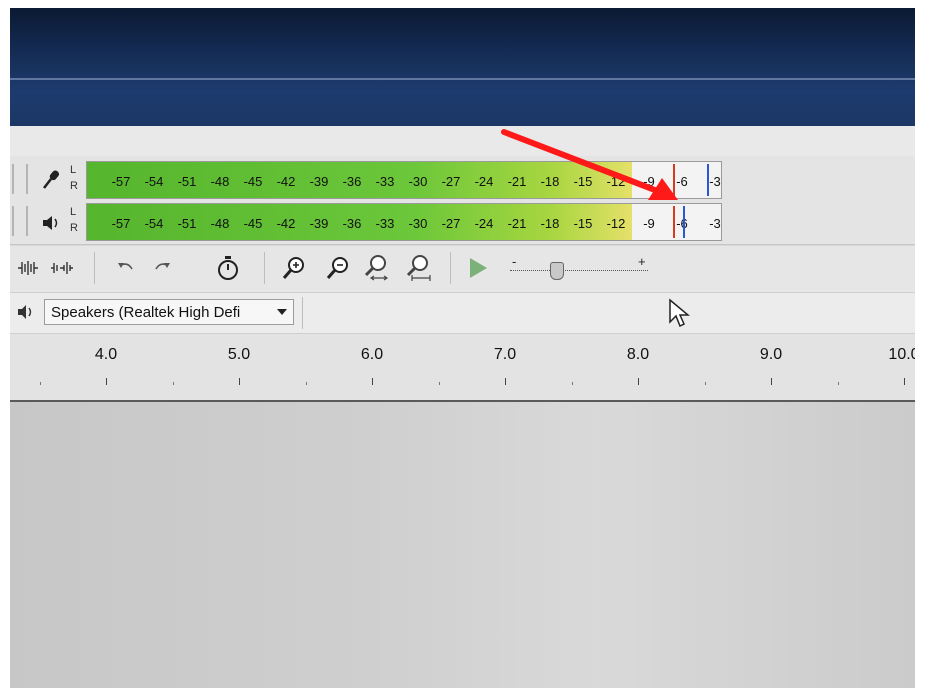 Image resolution: width=931 pixels, height=688 pixels. I want to click on speed-max-label: +, so click(642, 261).